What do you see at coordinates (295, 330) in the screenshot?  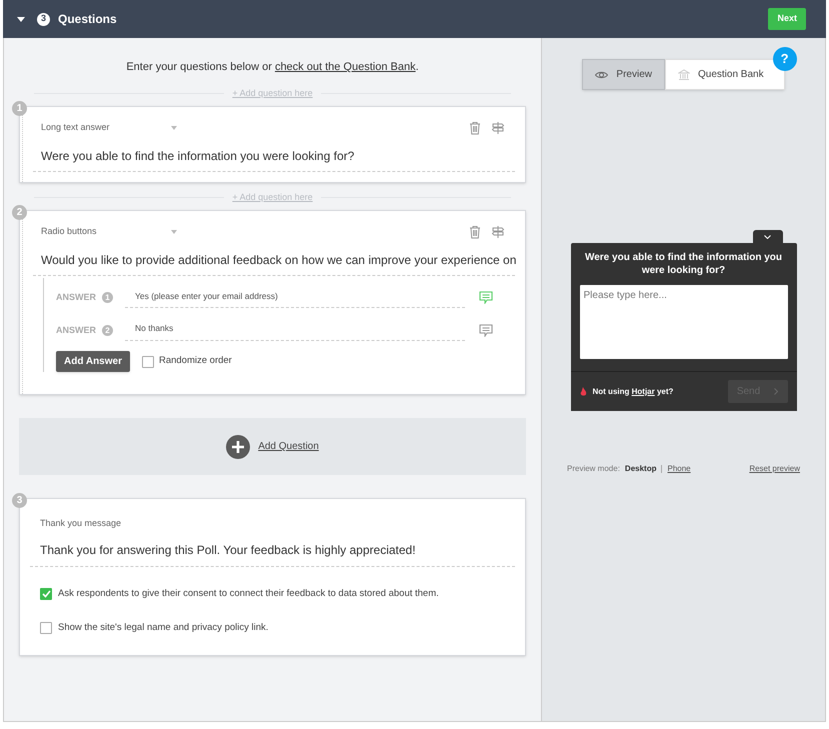 I see `answer-field: No thanks` at bounding box center [295, 330].